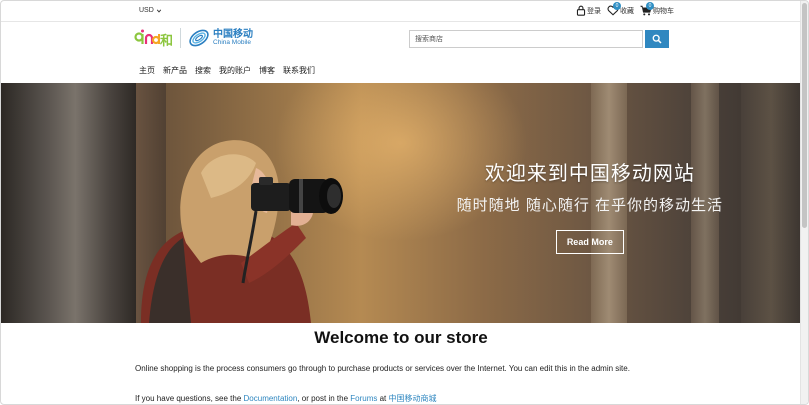  I want to click on he-logo: 和, so click(153, 38).